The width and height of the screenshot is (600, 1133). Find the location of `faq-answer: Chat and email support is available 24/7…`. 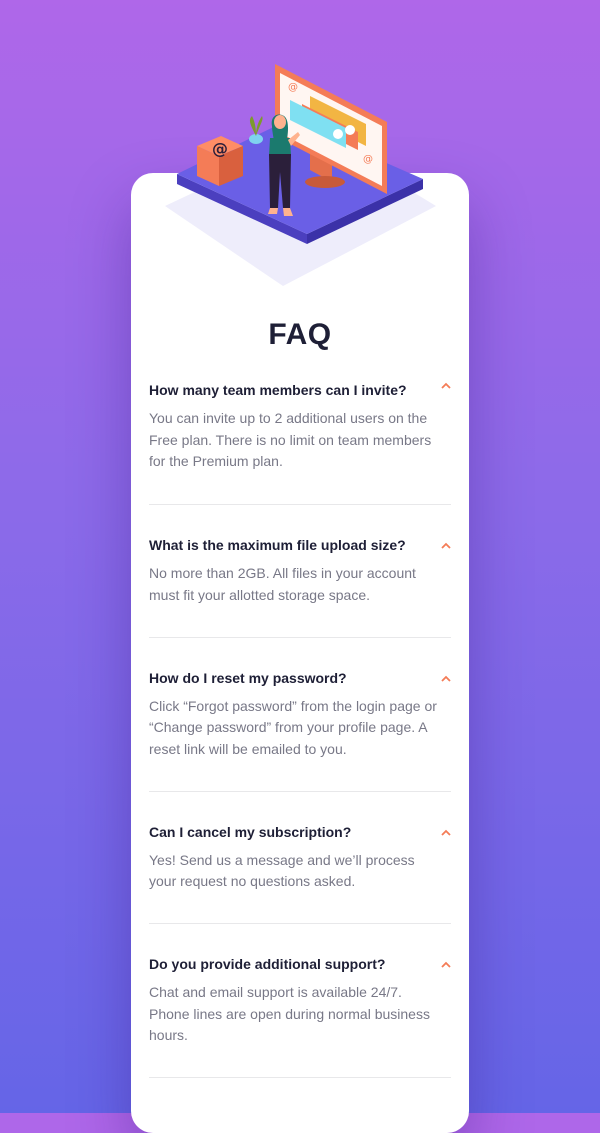

faq-answer: Chat and email support is available 24/7… is located at coordinates (289, 1014).